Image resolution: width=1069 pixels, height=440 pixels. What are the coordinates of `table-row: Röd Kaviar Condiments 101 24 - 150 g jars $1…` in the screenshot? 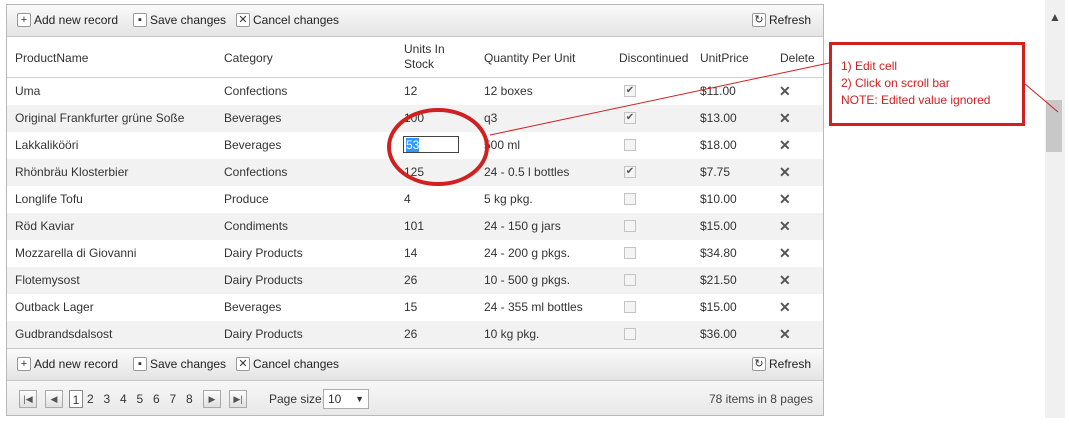 It's located at (415, 226).